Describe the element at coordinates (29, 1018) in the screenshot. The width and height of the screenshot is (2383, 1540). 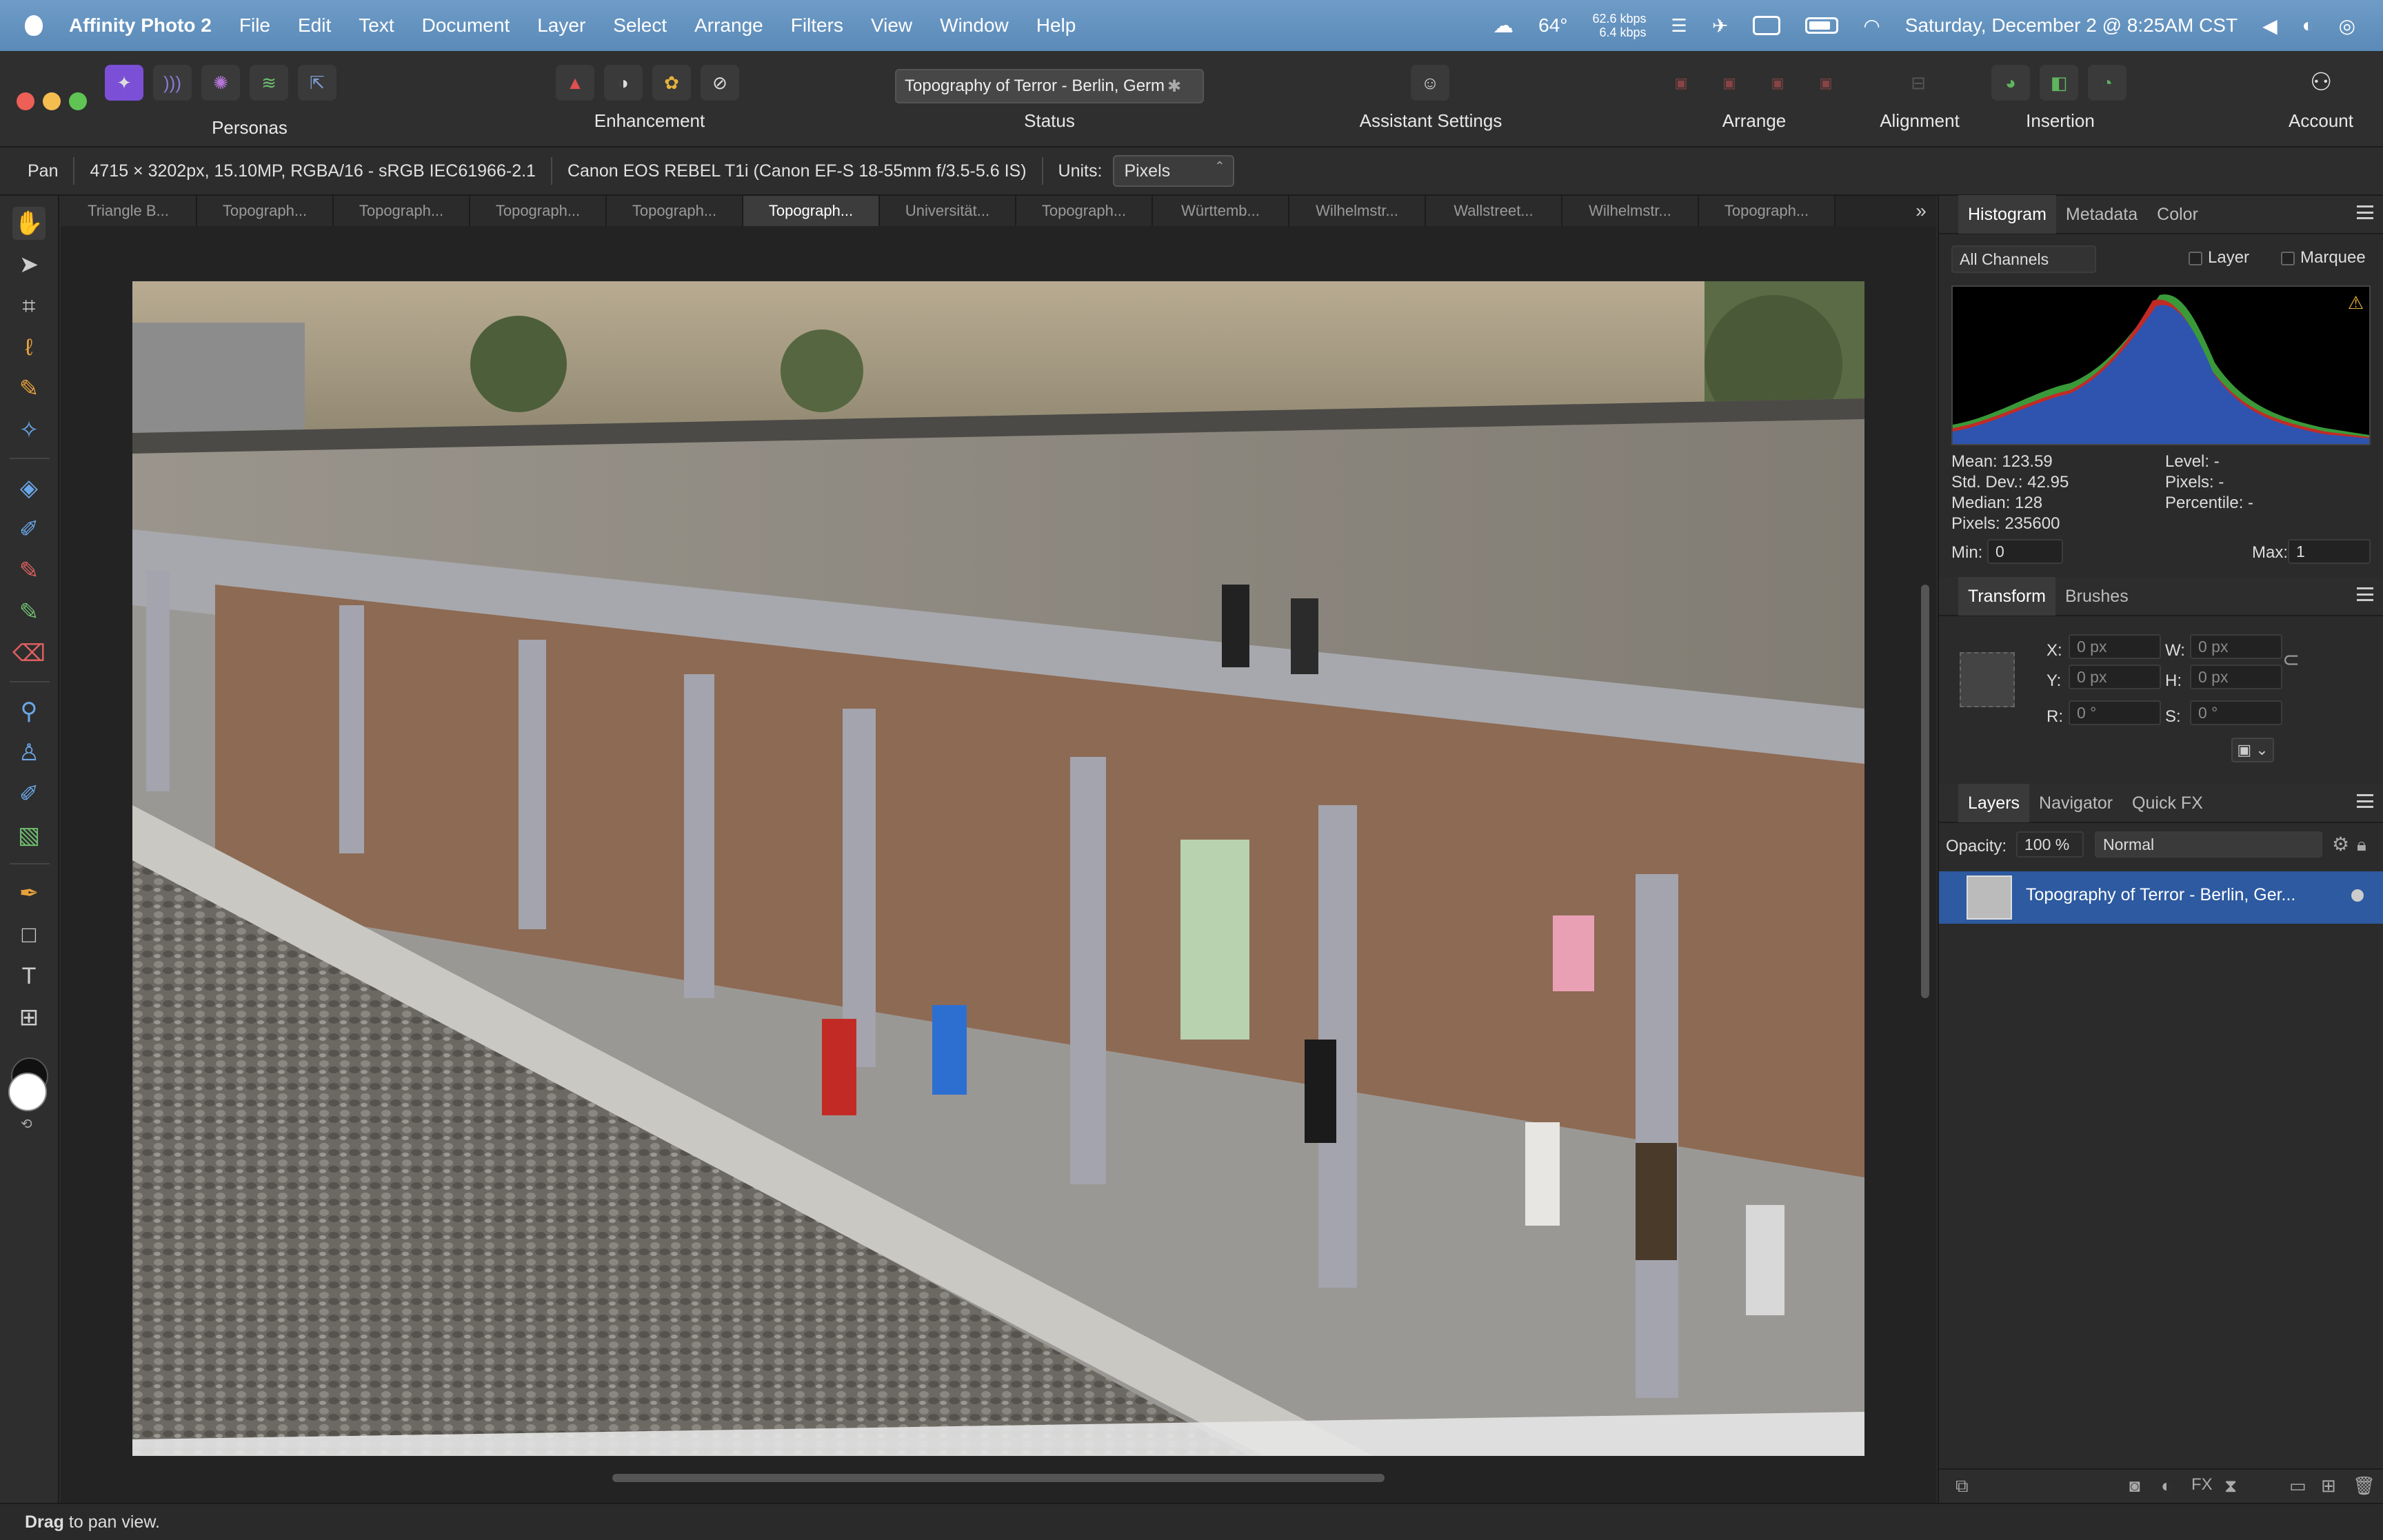
I see `mesh-warp-icon: ⊞` at that location.